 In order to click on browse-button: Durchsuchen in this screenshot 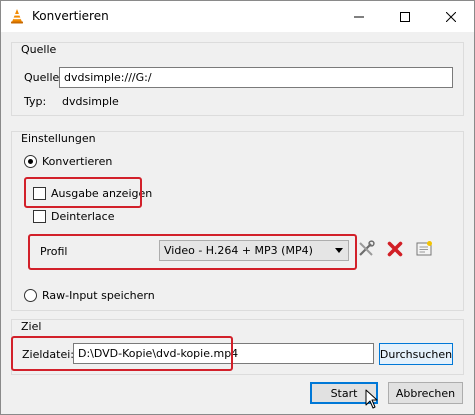, I will do `click(416, 354)`.